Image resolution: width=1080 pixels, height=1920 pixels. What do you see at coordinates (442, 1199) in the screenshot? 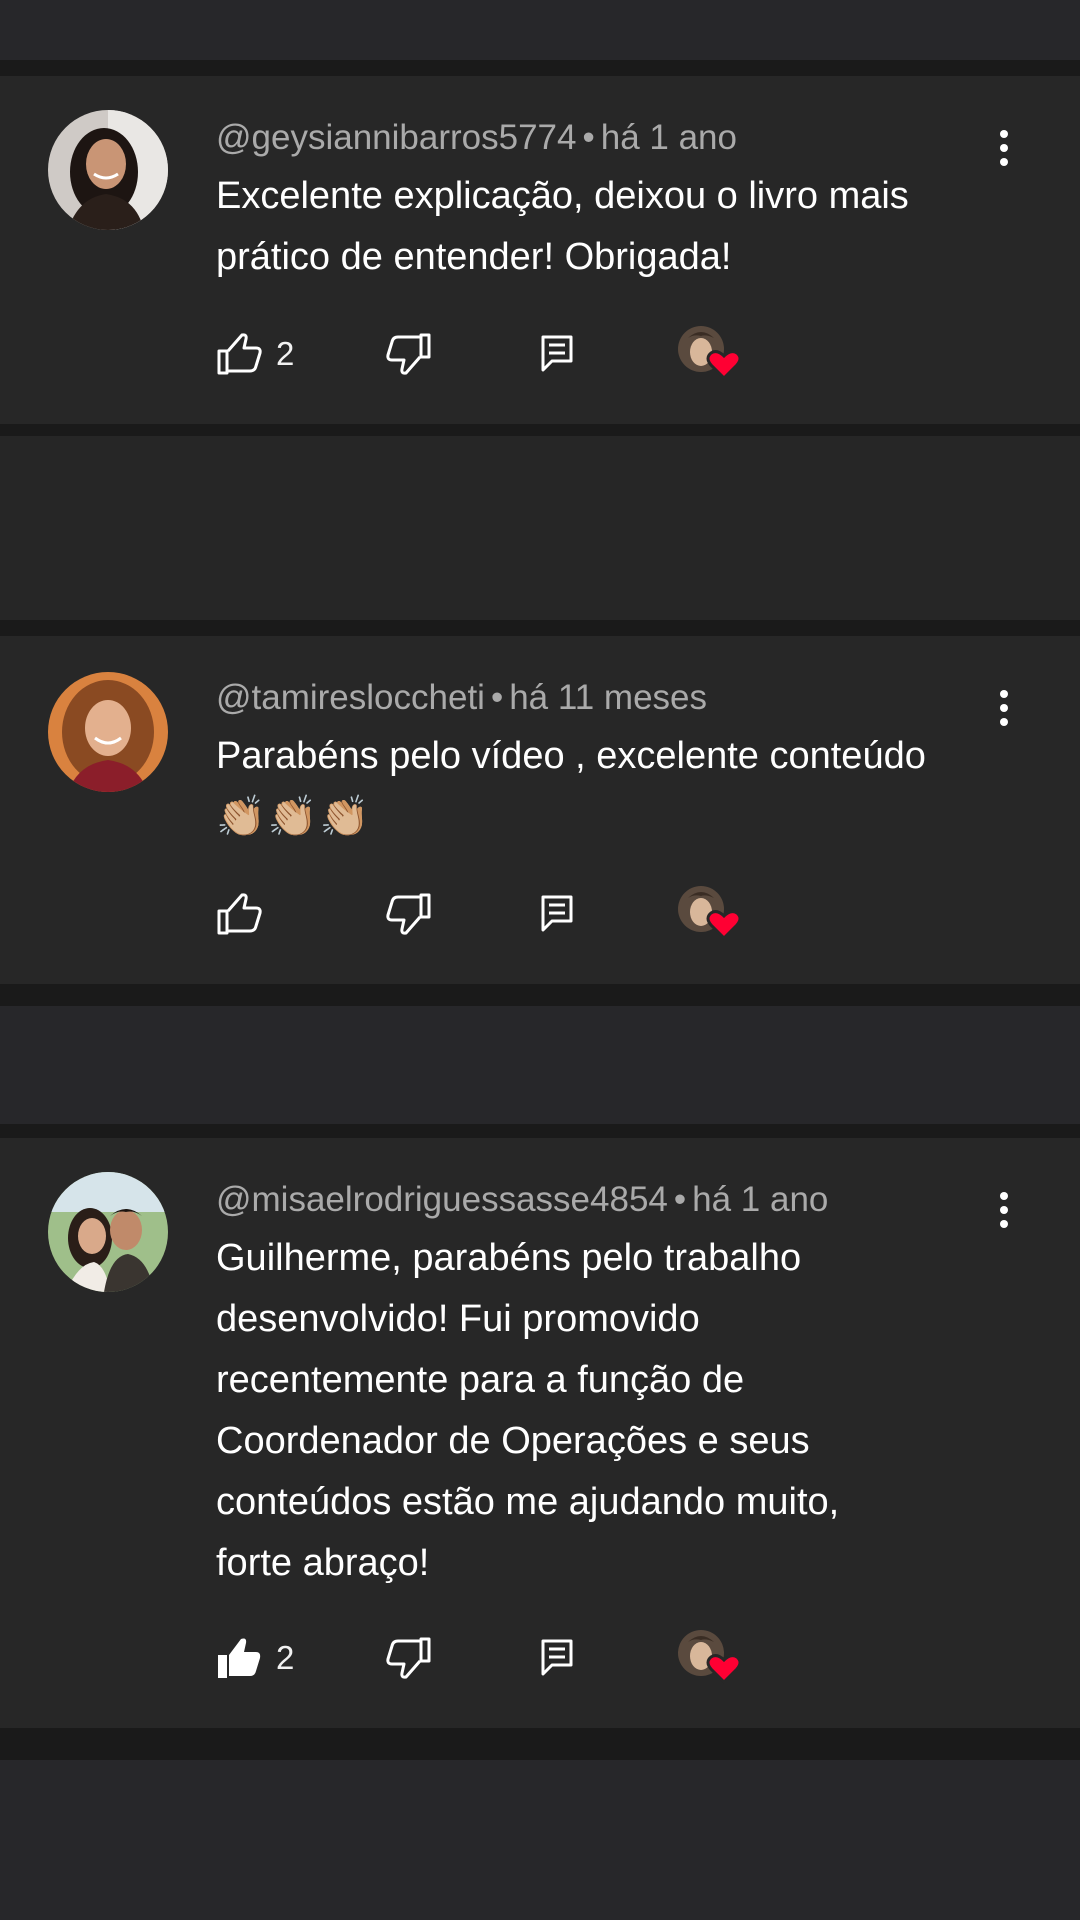
I see `author-handle: @misaelrodriguessasse4854` at bounding box center [442, 1199].